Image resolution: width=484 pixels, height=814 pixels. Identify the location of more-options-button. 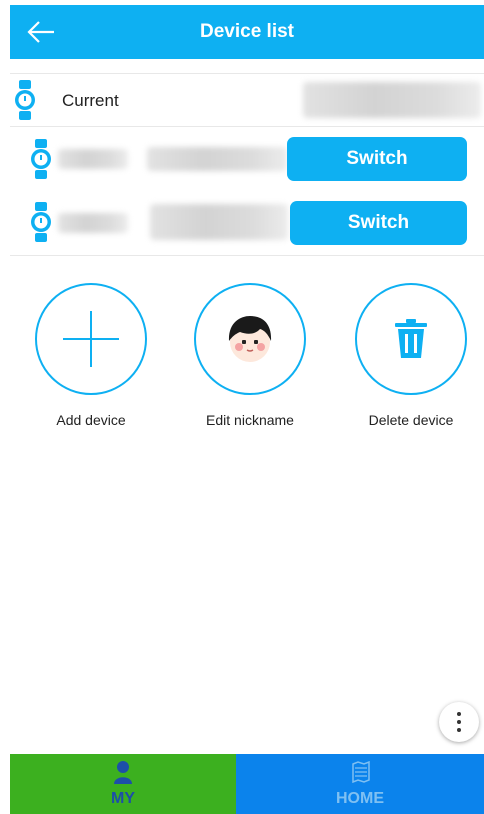
(459, 722).